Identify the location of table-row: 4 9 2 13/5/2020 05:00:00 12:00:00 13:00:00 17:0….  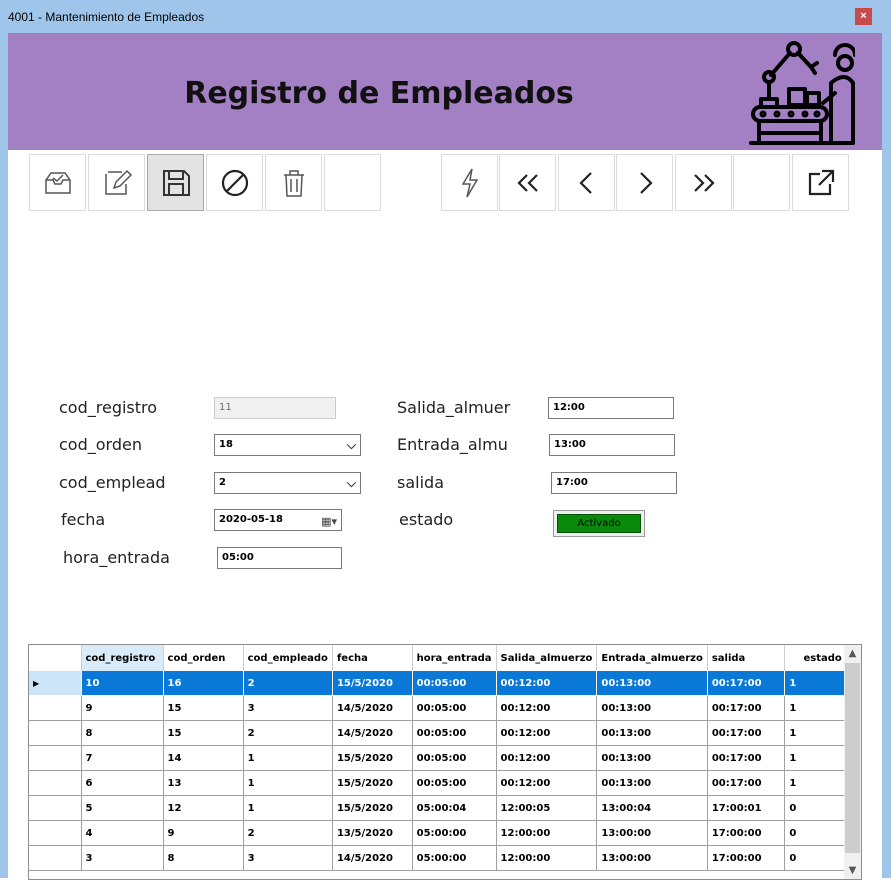
(445, 833).